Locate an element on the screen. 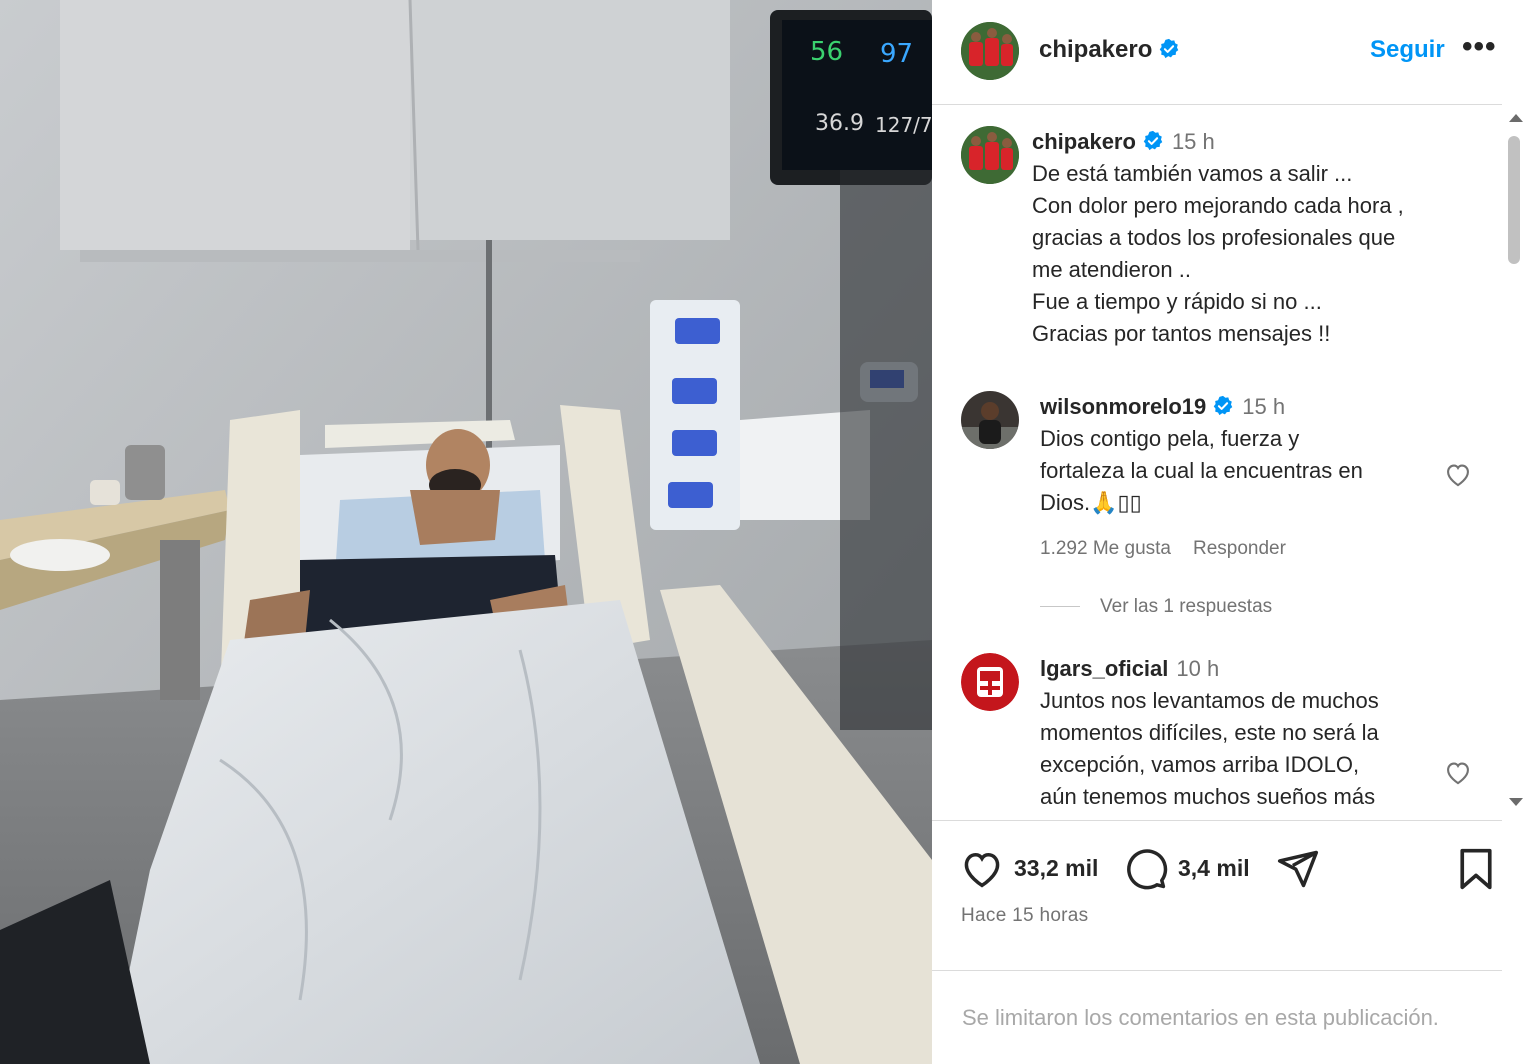  comment-line: Dios contigo pela, fuerza y is located at coordinates (1170, 438).